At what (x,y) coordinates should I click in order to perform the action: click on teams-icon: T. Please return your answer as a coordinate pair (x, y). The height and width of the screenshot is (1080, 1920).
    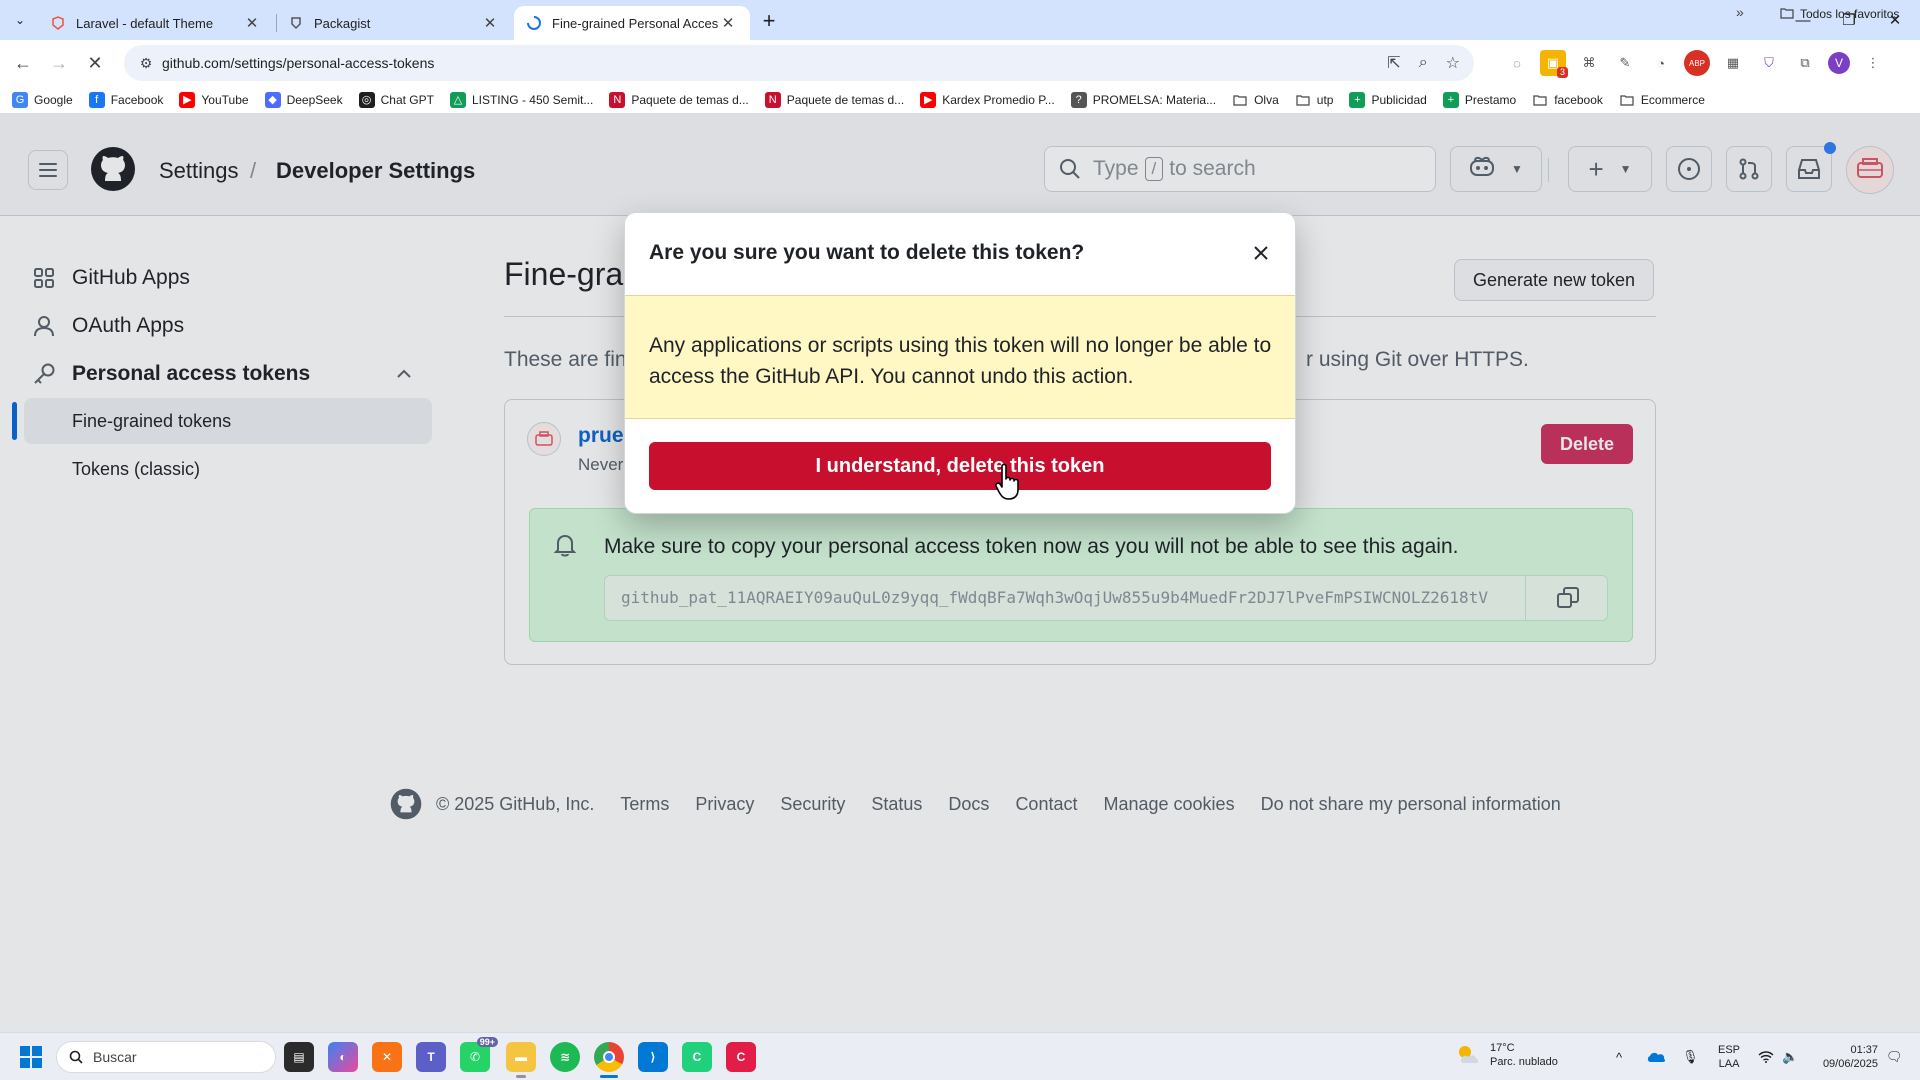
    Looking at the image, I should click on (431, 1057).